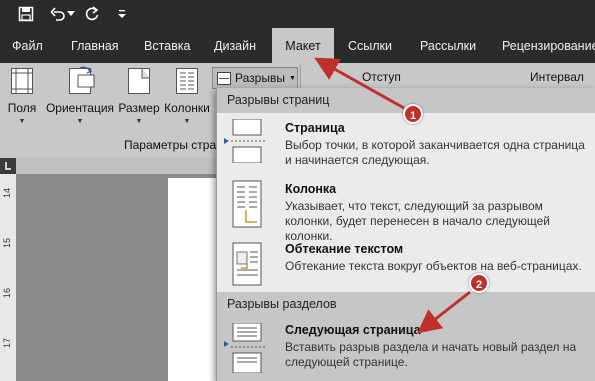  I want to click on callout-badge-2: 2, so click(479, 283).